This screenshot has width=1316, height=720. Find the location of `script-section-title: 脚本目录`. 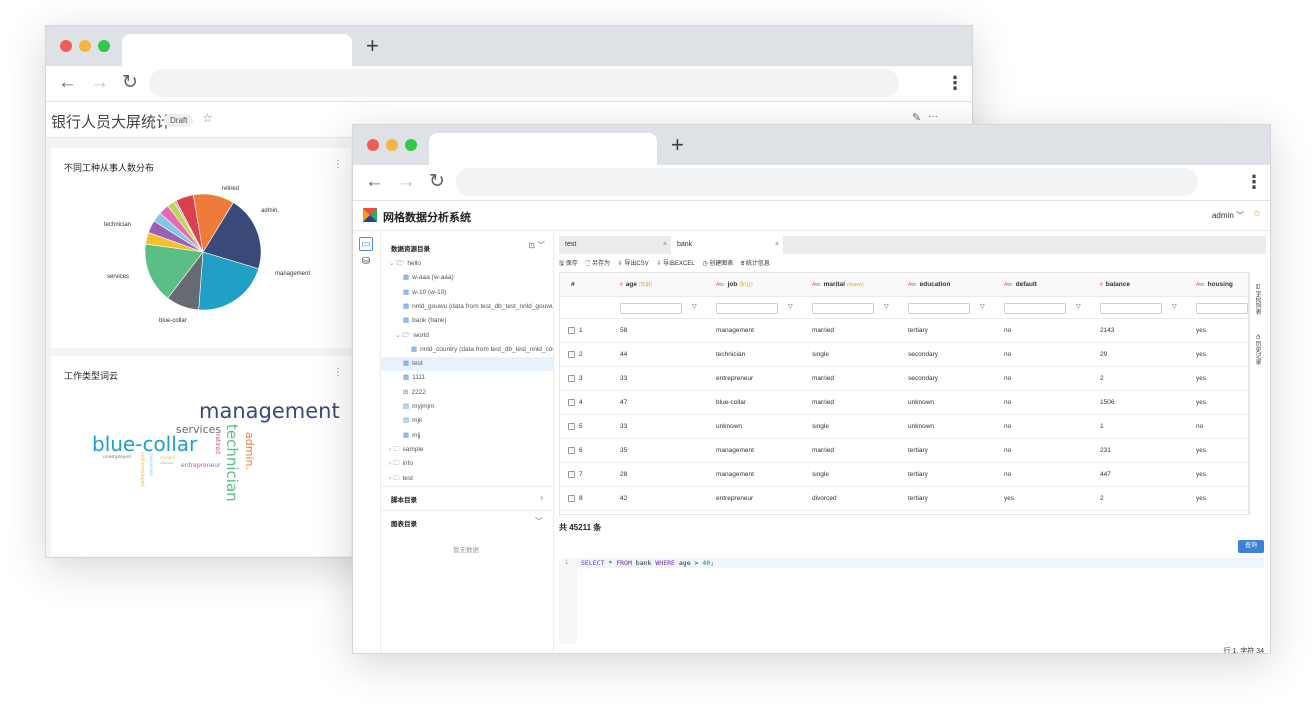

script-section-title: 脚本目录 is located at coordinates (404, 499).